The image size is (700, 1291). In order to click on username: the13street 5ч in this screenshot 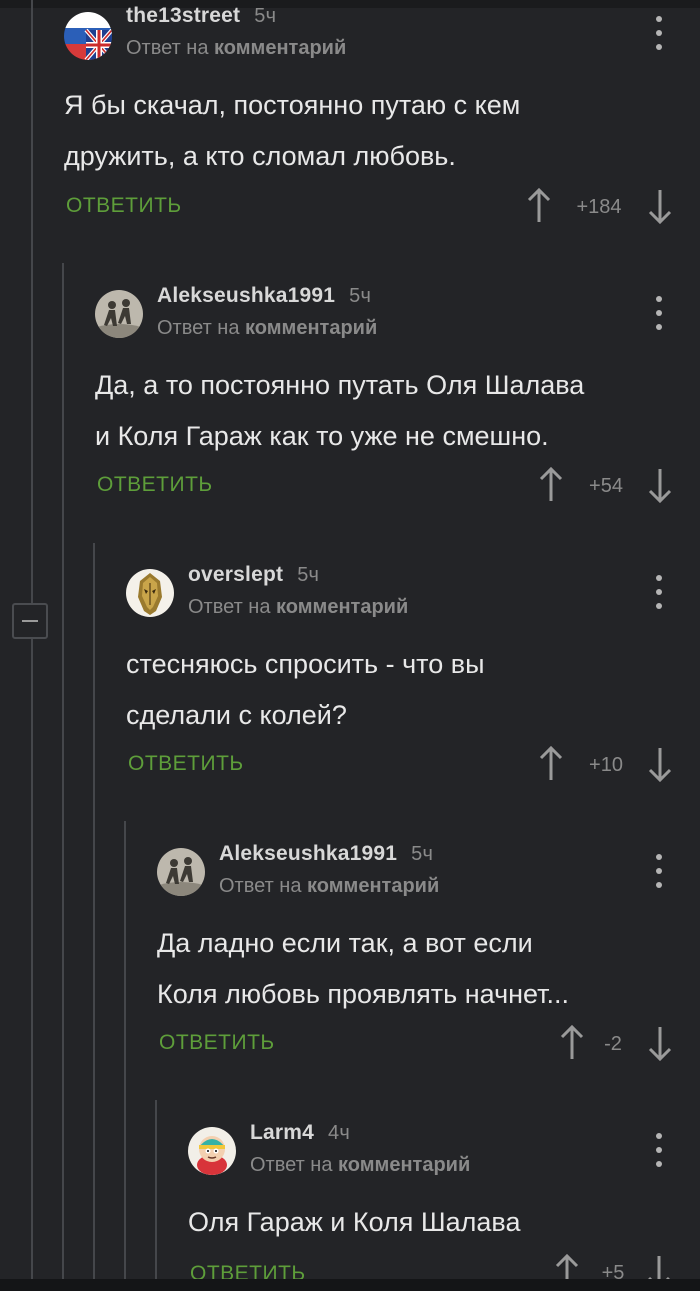, I will do `click(201, 16)`.